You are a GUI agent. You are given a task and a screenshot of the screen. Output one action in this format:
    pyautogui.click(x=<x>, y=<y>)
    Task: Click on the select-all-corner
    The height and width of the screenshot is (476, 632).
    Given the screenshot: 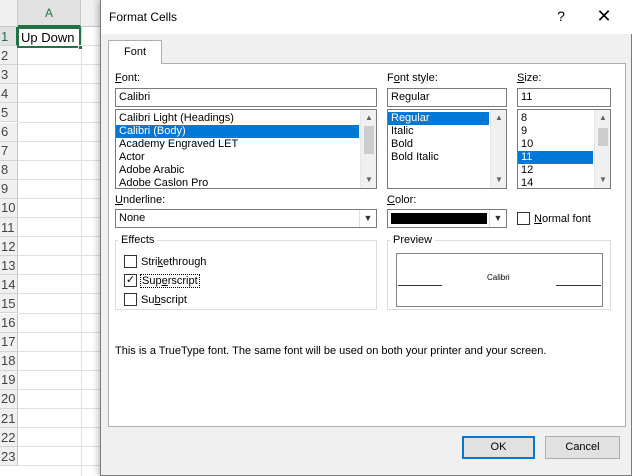 What is the action you would take?
    pyautogui.click(x=9, y=13)
    